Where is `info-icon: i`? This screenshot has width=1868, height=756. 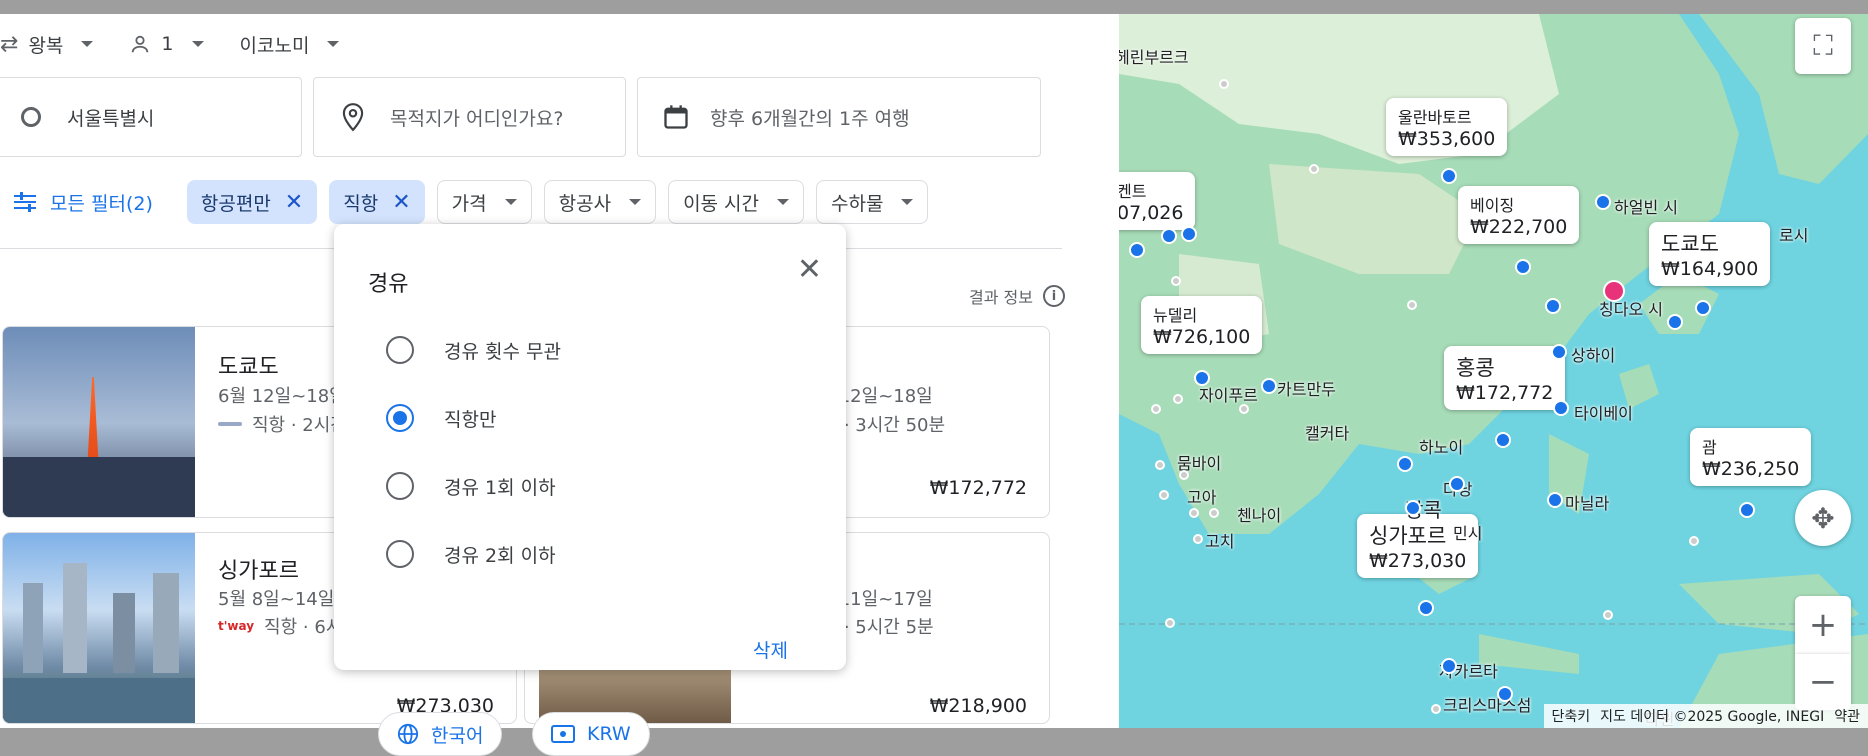
info-icon: i is located at coordinates (1054, 296).